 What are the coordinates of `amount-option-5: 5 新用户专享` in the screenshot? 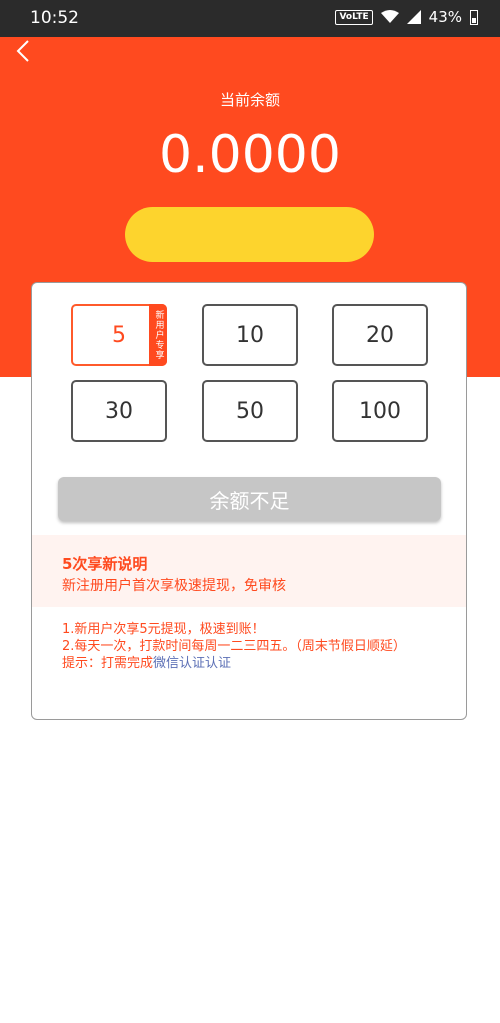 It's located at (119, 335).